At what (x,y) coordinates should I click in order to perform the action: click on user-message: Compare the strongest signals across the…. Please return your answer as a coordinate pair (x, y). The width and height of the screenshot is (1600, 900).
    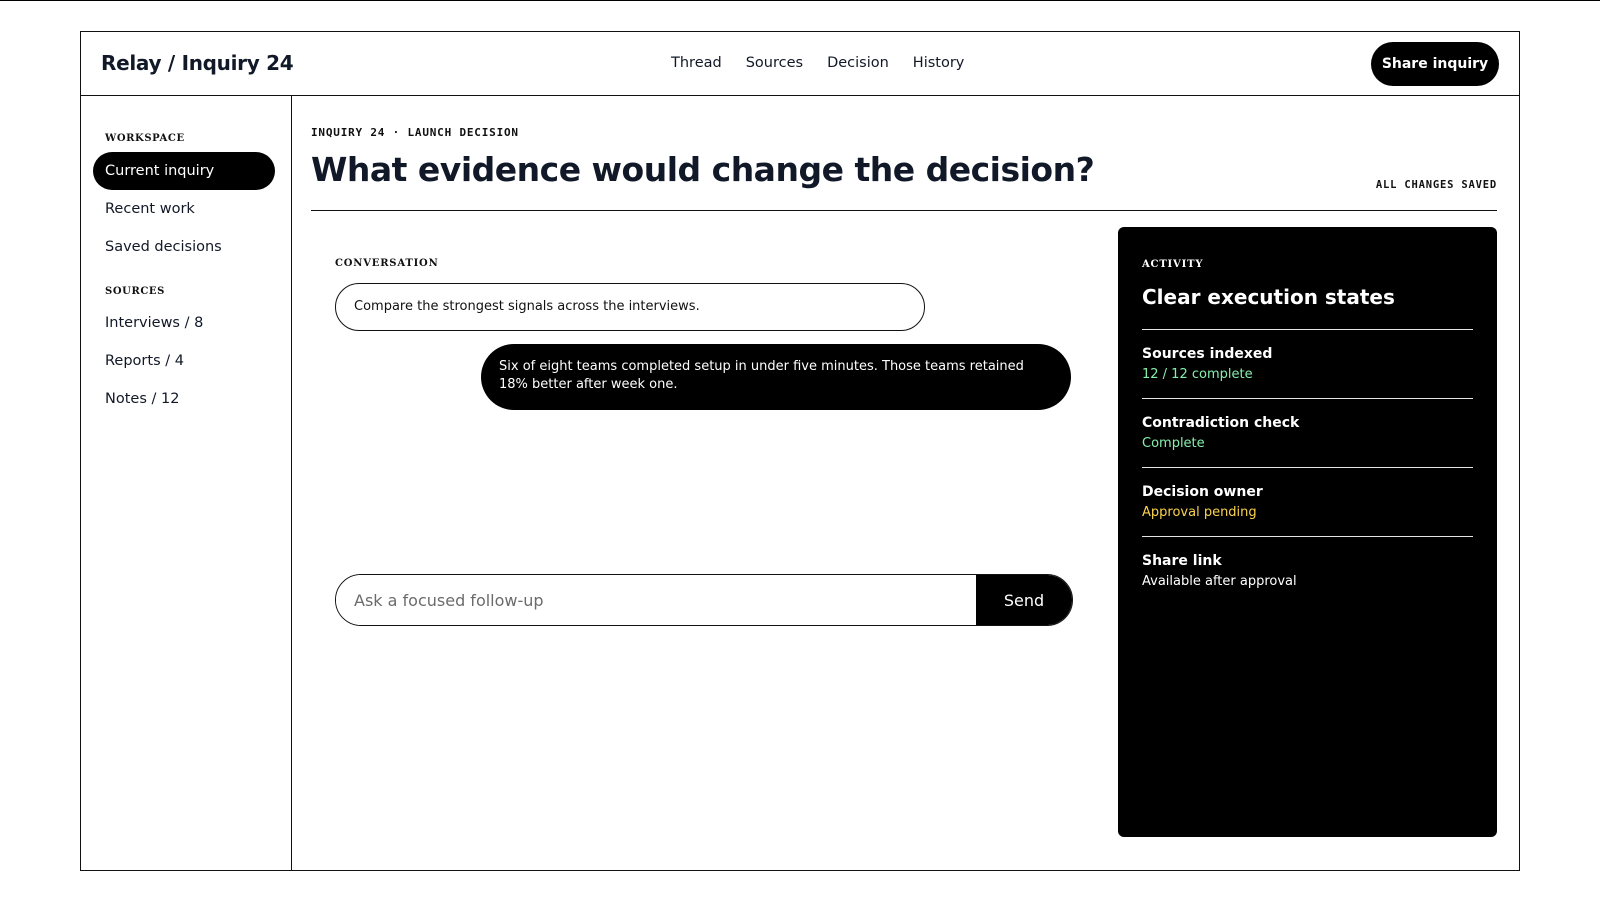
    Looking at the image, I should click on (630, 307).